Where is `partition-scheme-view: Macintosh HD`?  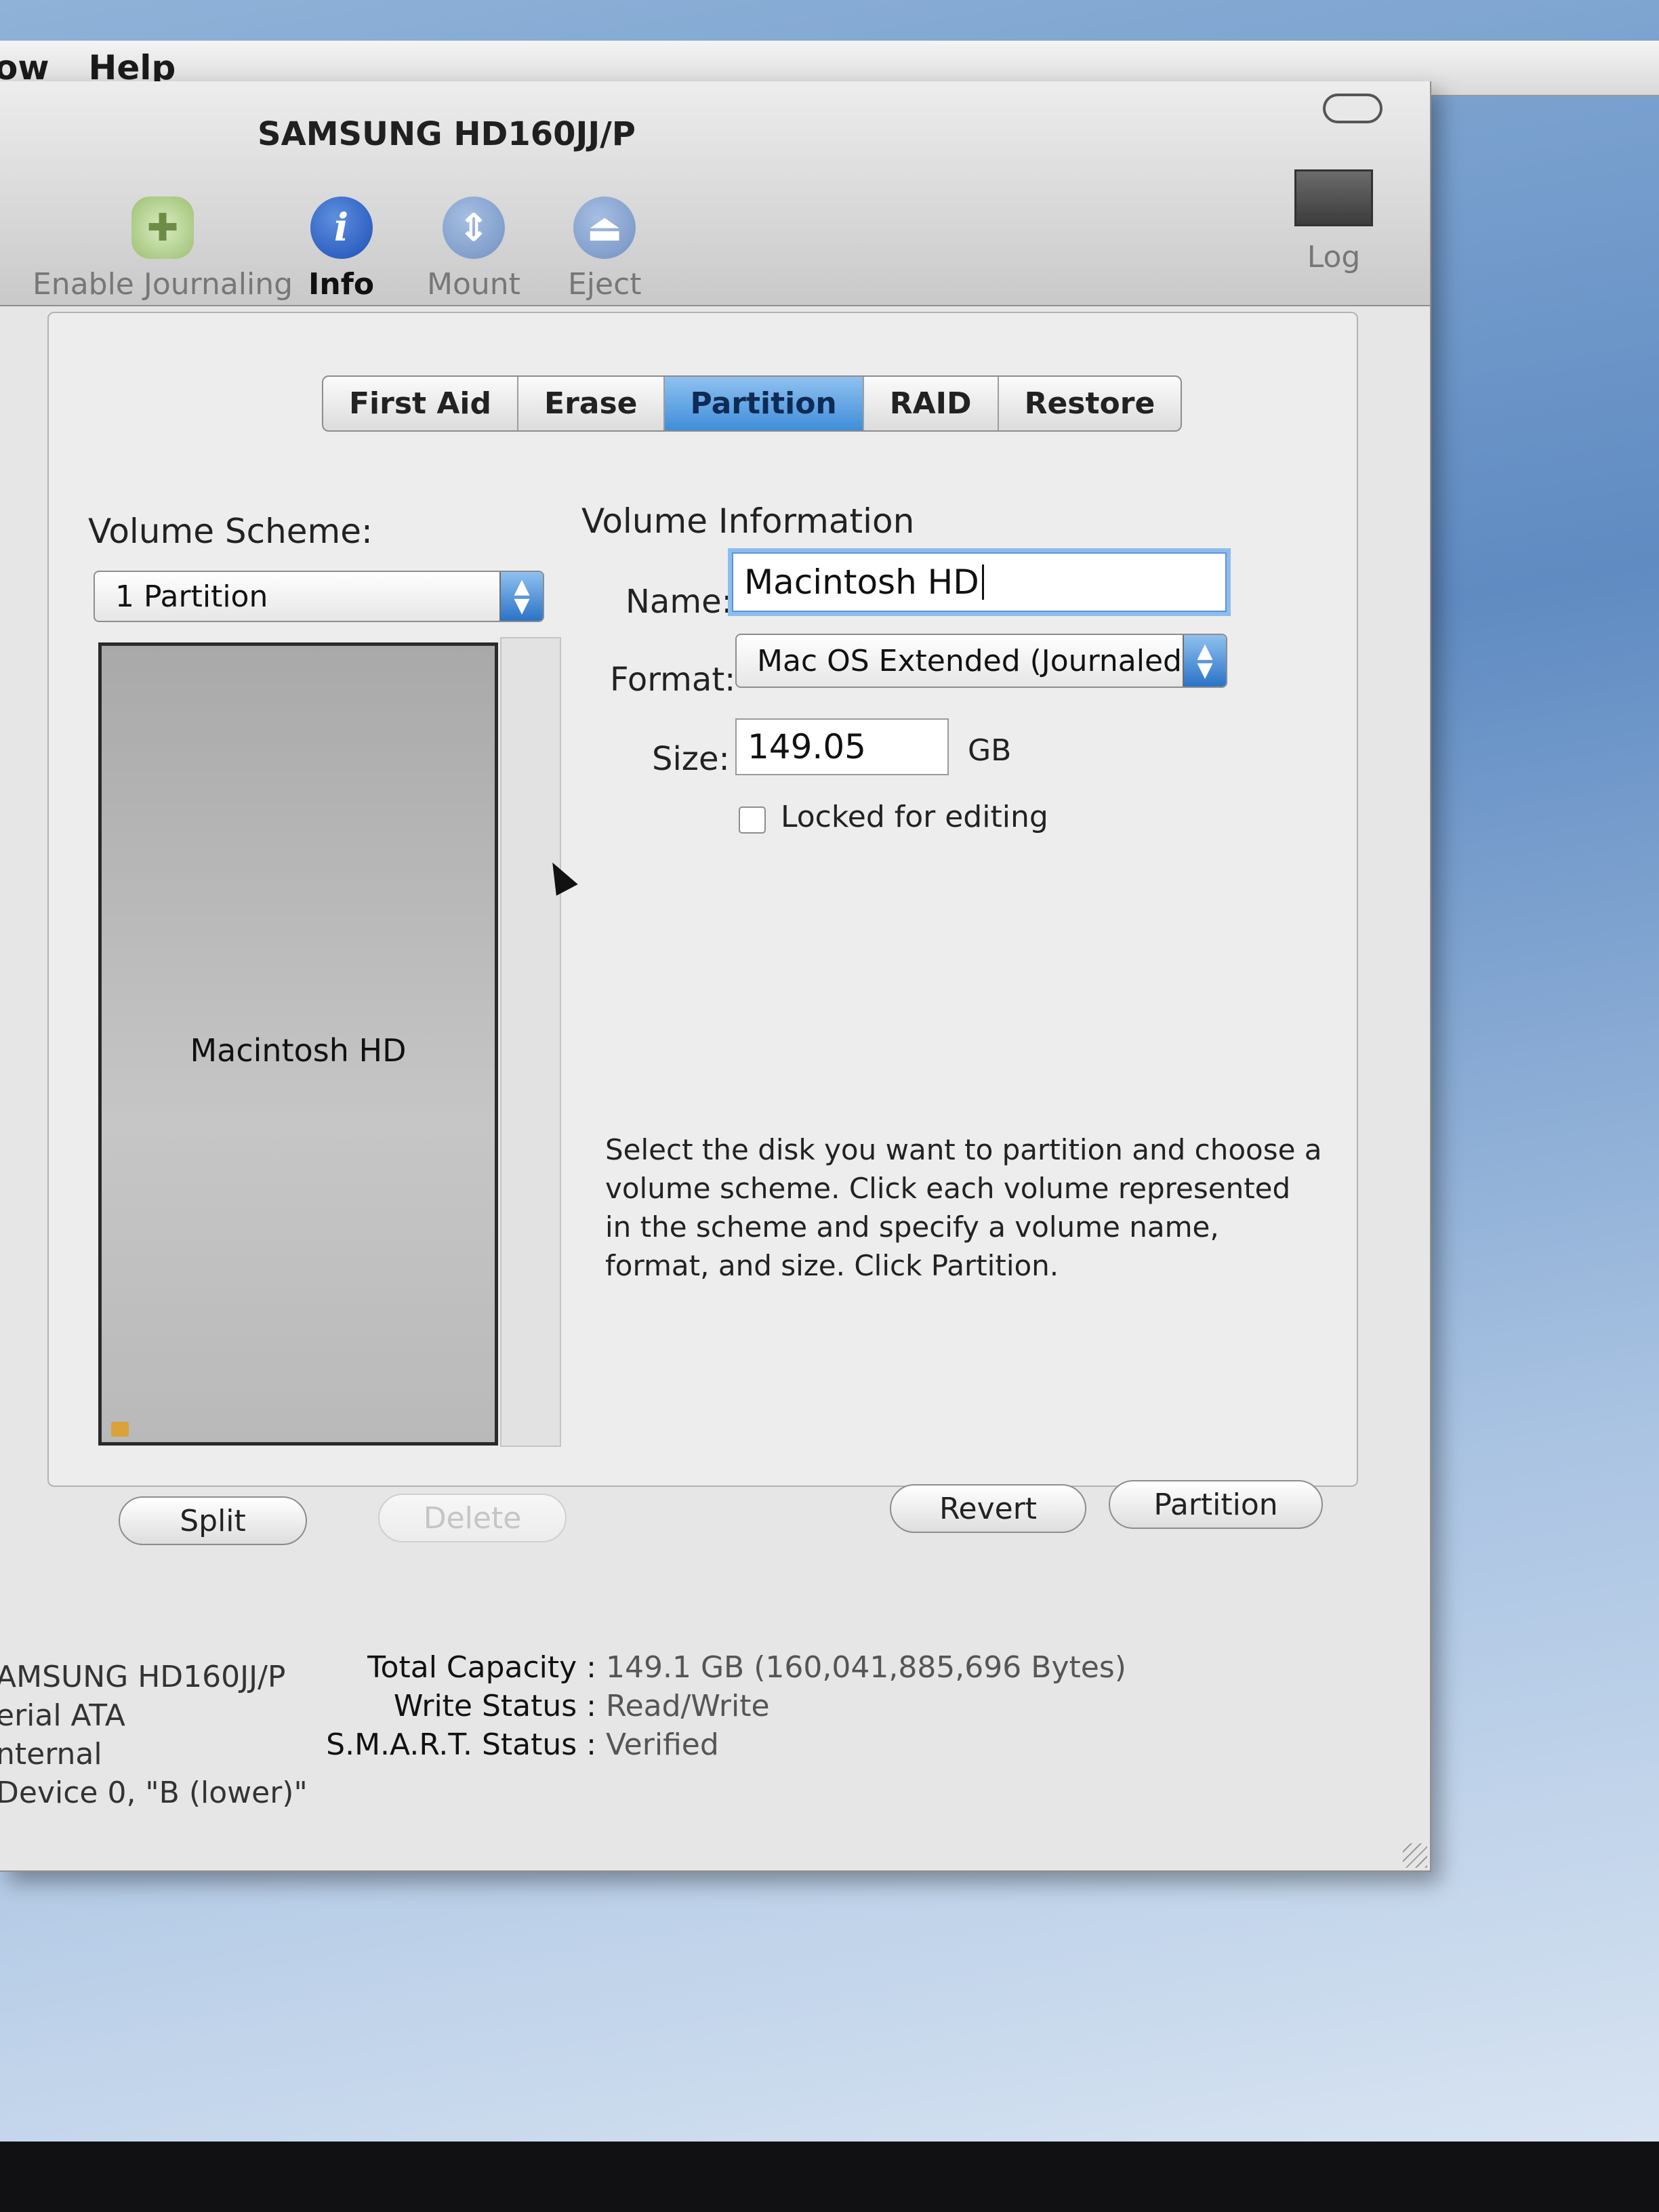
partition-scheme-view: Macintosh HD is located at coordinates (298, 1044).